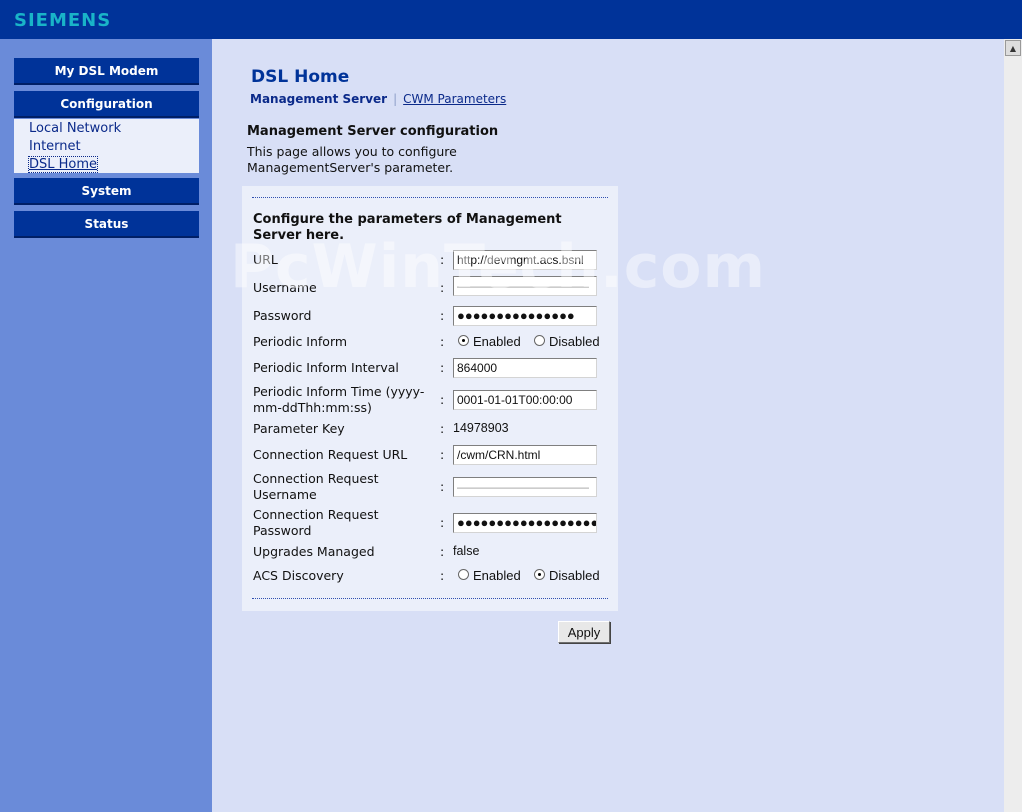 This screenshot has width=1022, height=812. Describe the element at coordinates (300, 77) in the screenshot. I see `page-title: DSL Home` at that location.